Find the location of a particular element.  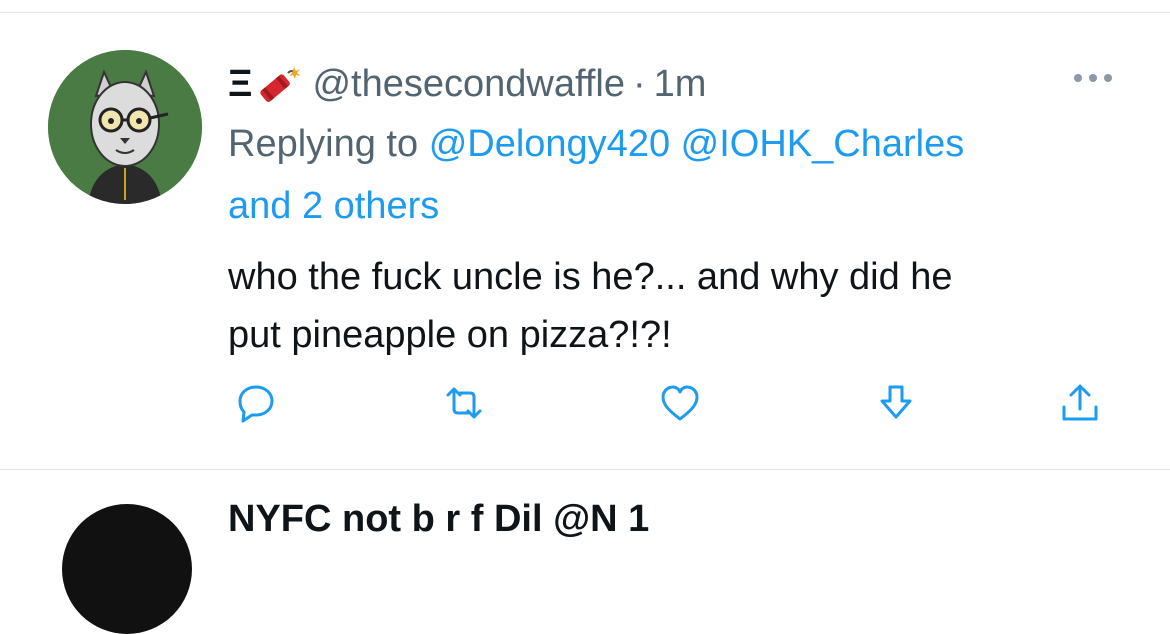

tweet-header: Ξ @thesecondwaffle · 1m is located at coordinates (467, 84).